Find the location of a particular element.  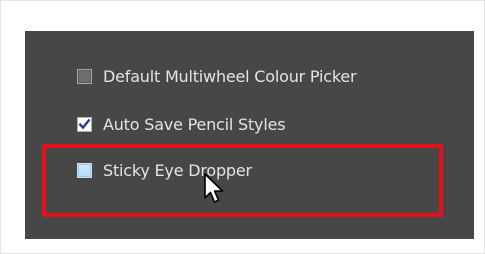

option-label: Auto Save Pencil Styles is located at coordinates (194, 124).